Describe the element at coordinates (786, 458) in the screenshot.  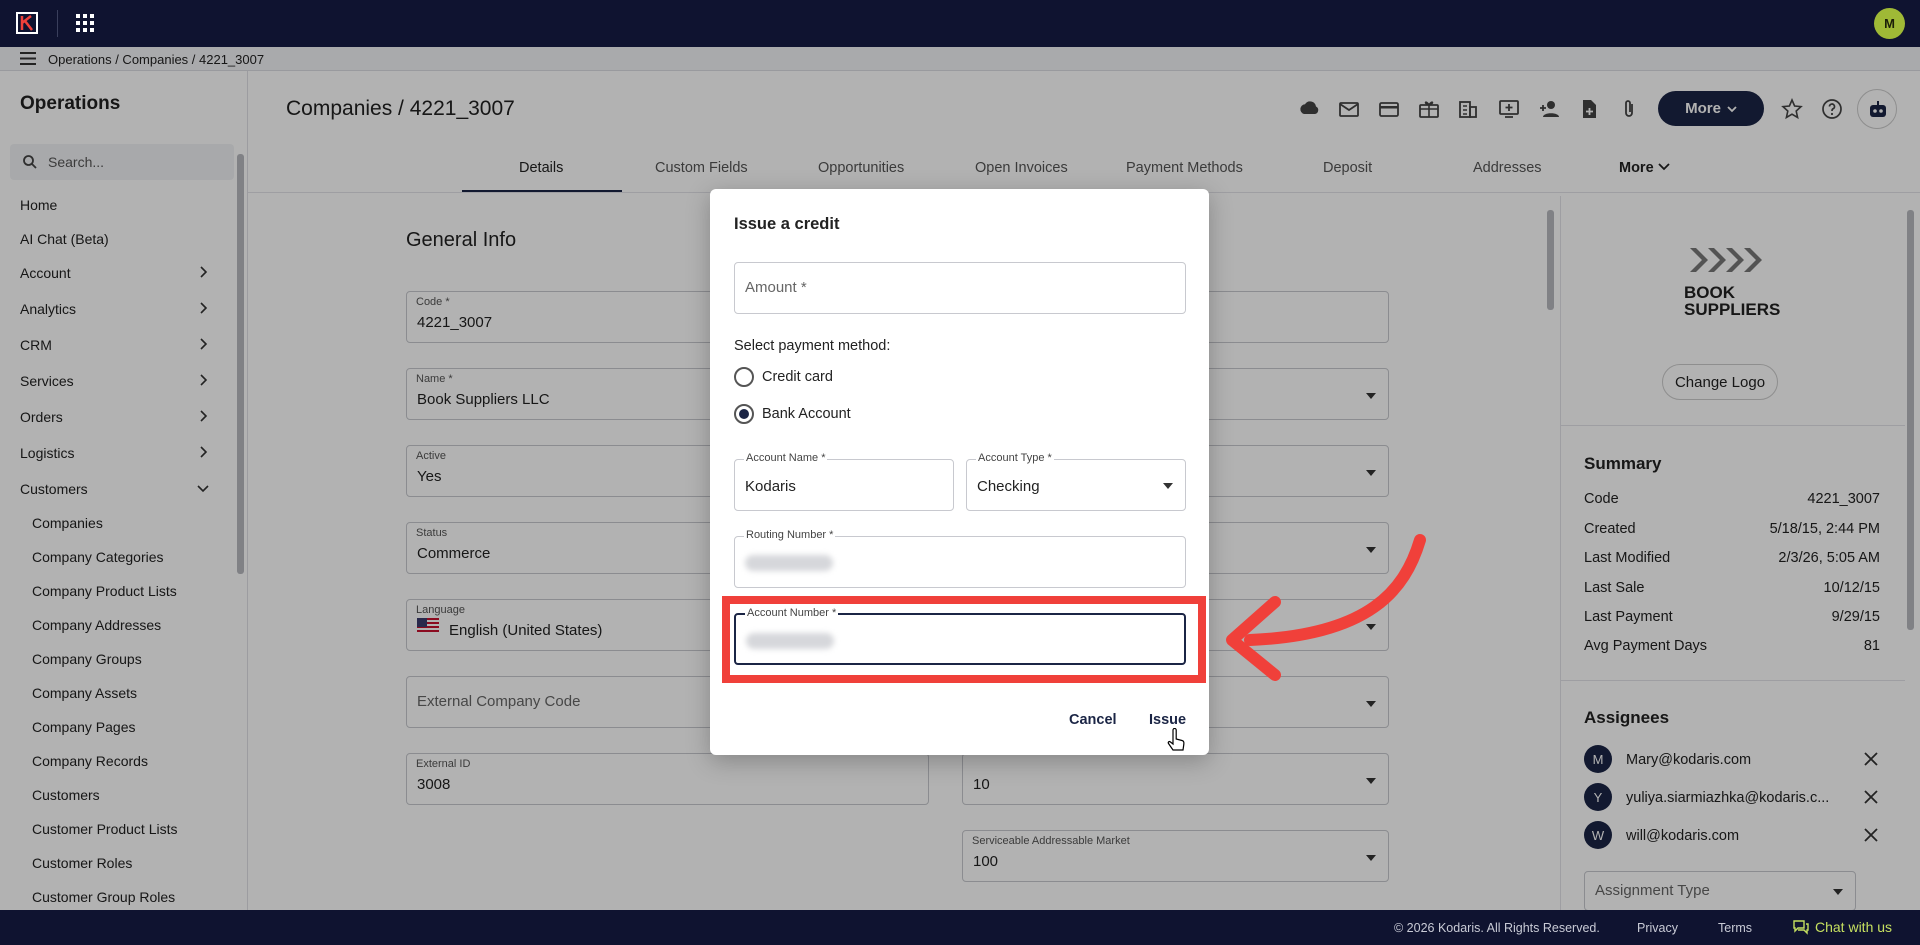
I see `account-name-label: Account Name *` at that location.